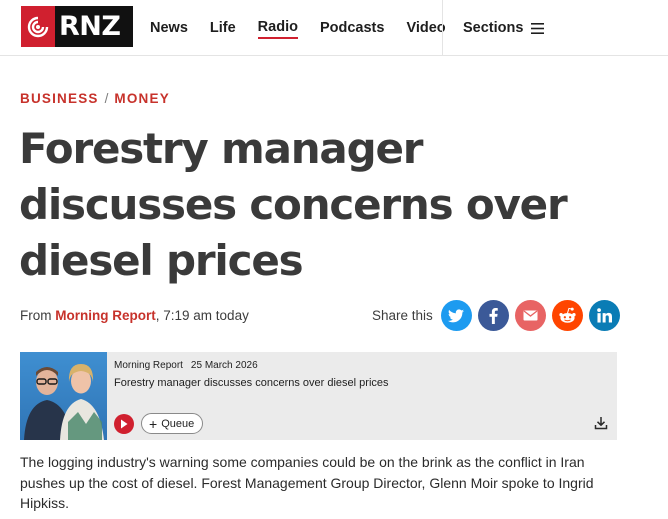  I want to click on logo-wordmark: RNZ, so click(94, 26).